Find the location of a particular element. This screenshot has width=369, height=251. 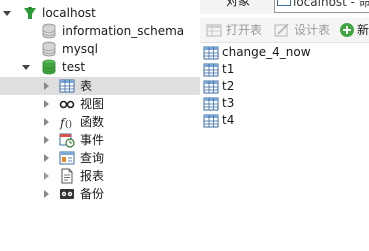

open-table-button: 打开表 is located at coordinates (237, 30).